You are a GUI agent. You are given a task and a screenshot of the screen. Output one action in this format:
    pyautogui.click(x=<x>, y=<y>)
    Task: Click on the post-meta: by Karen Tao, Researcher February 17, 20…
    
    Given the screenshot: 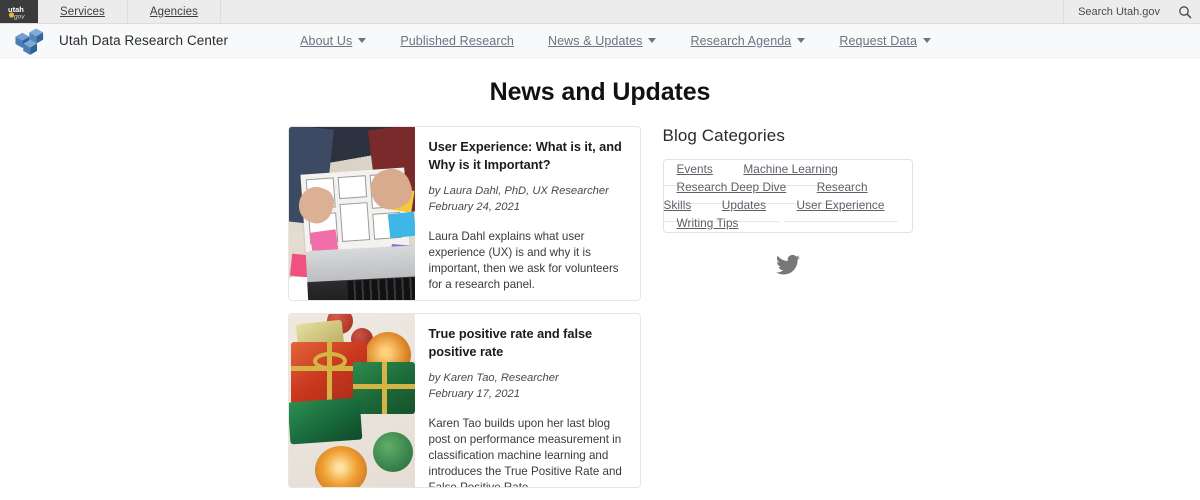 What is the action you would take?
    pyautogui.click(x=528, y=386)
    